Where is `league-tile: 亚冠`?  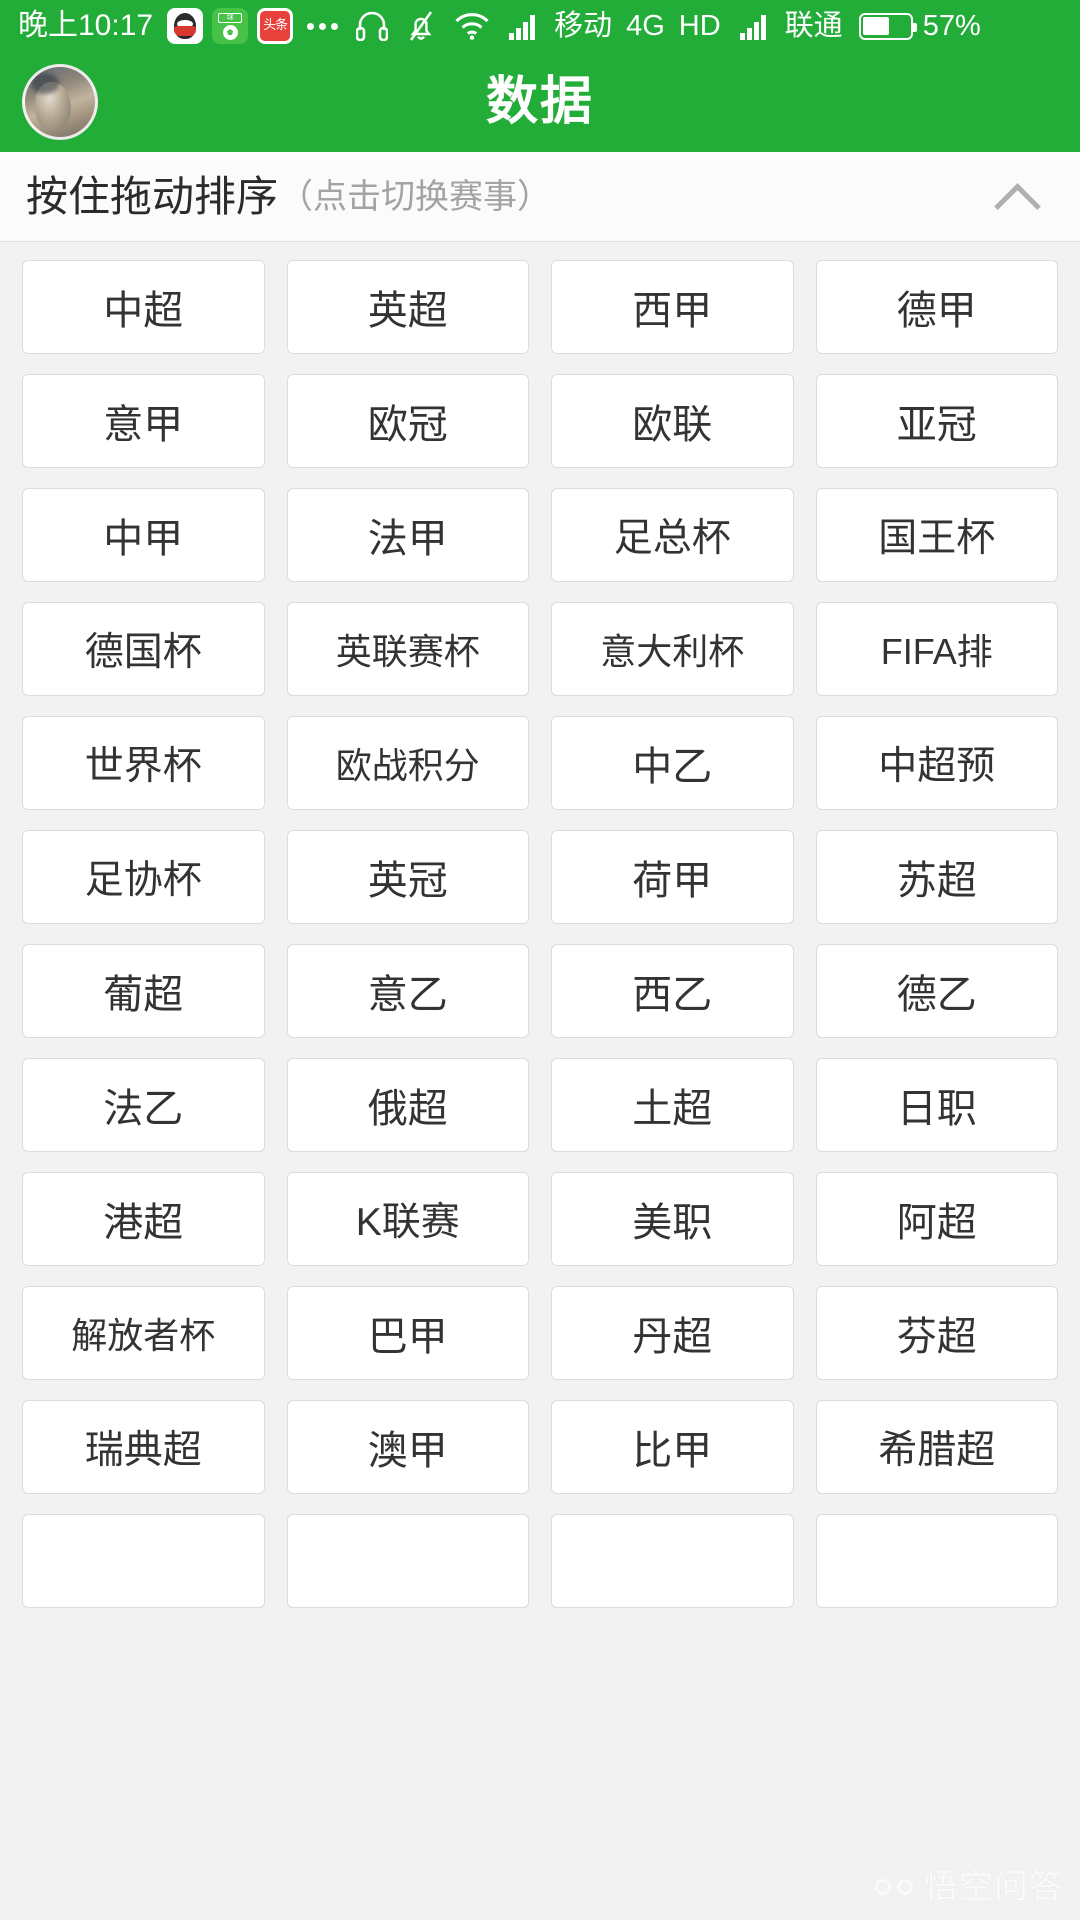
league-tile: 亚冠 is located at coordinates (936, 421).